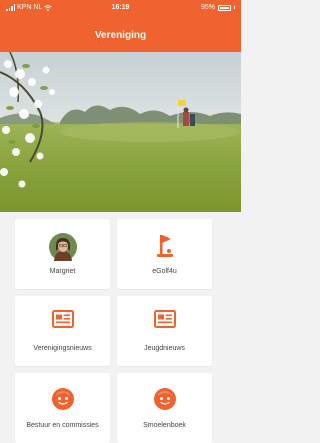 The height and width of the screenshot is (443, 320). I want to click on tile-label: Jeugdnieuws, so click(164, 348).